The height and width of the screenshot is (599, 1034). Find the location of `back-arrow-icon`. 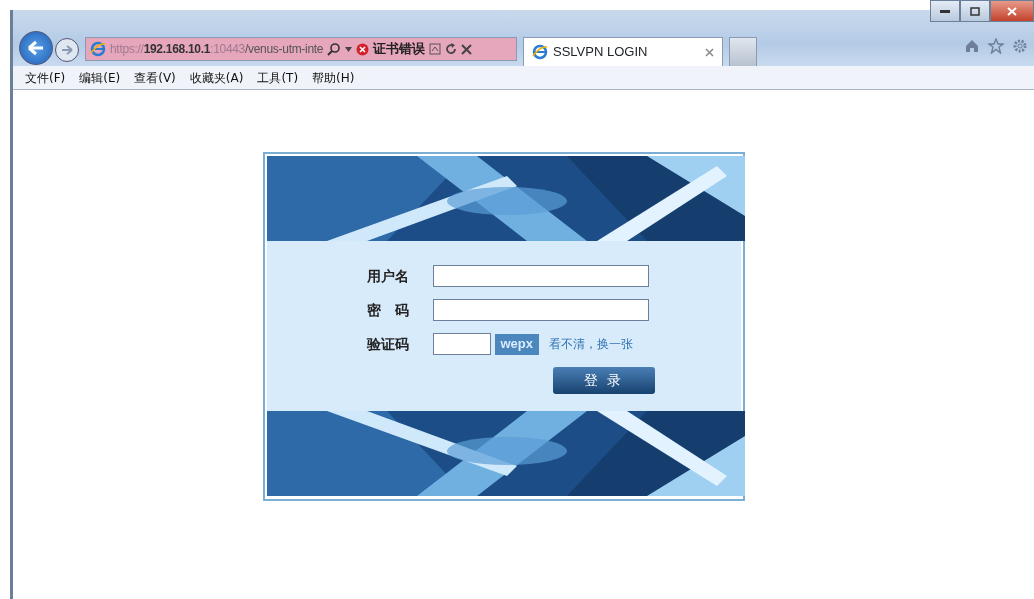

back-arrow-icon is located at coordinates (36, 48).